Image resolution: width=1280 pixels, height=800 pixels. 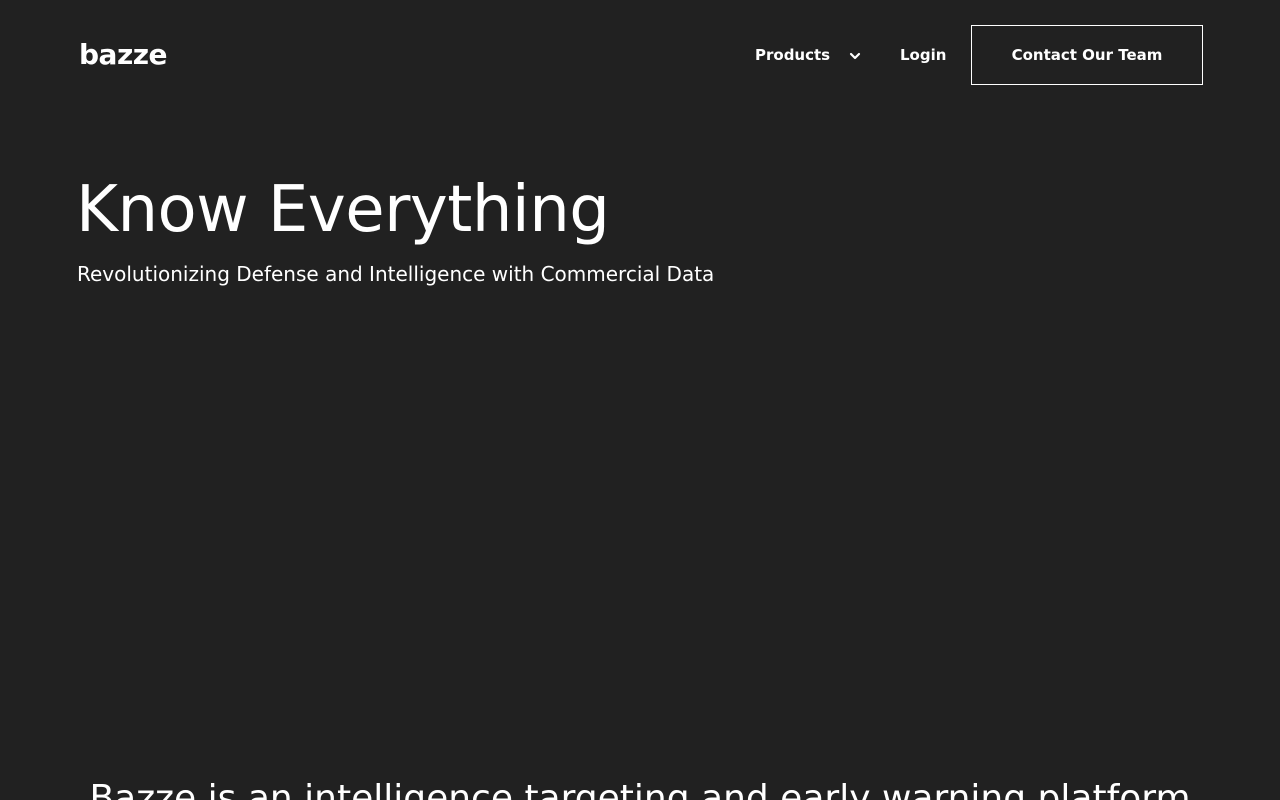 I want to click on chevron-down-icon, so click(x=855, y=55).